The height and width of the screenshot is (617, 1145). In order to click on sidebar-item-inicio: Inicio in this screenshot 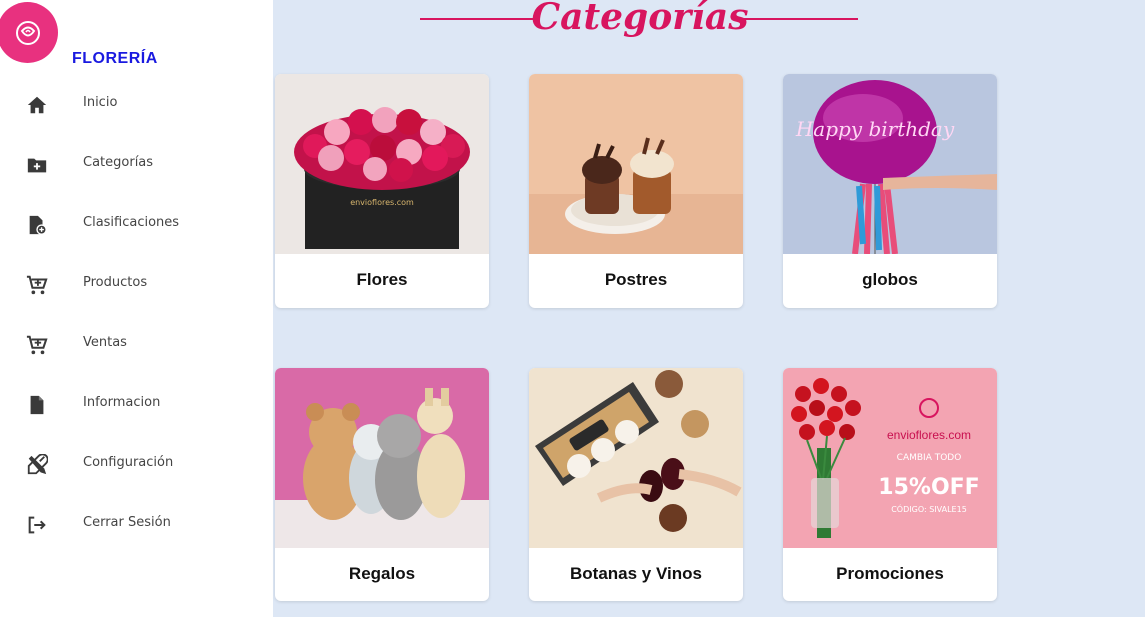, I will do `click(136, 104)`.